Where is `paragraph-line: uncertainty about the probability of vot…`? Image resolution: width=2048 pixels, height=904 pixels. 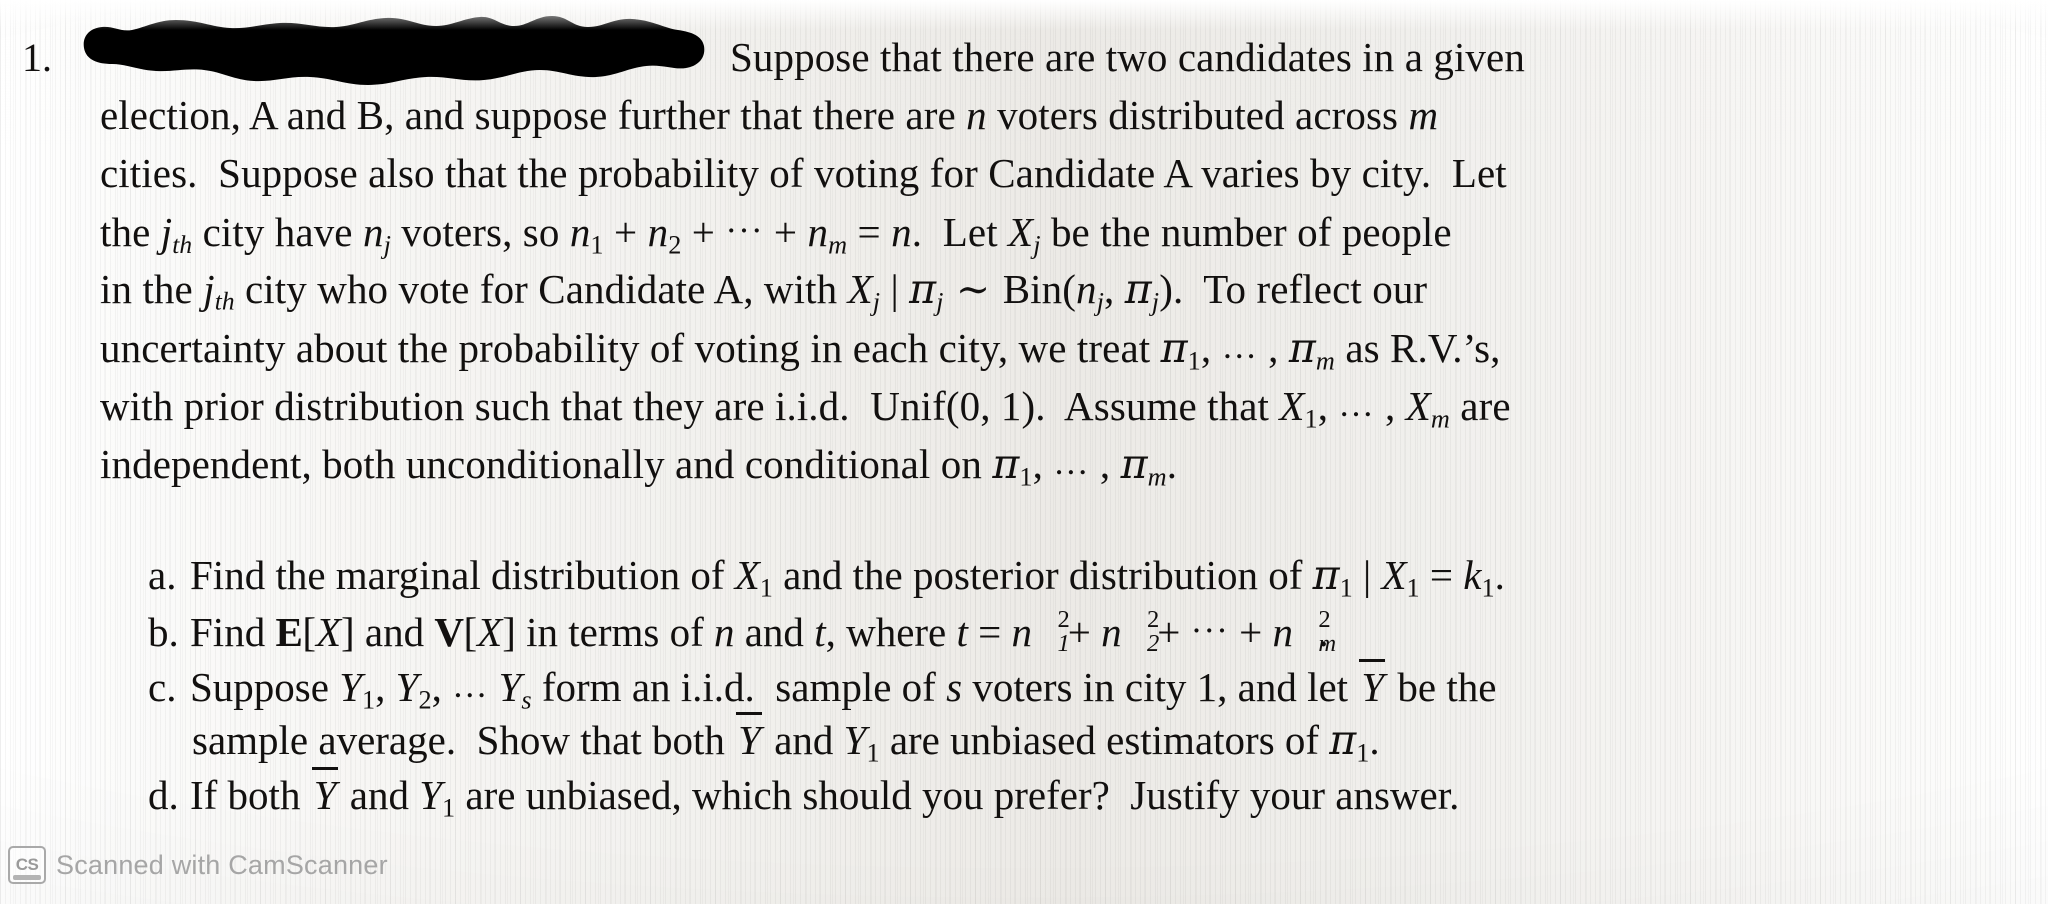
paragraph-line: uncertainty about the probability of vot… is located at coordinates (800, 350).